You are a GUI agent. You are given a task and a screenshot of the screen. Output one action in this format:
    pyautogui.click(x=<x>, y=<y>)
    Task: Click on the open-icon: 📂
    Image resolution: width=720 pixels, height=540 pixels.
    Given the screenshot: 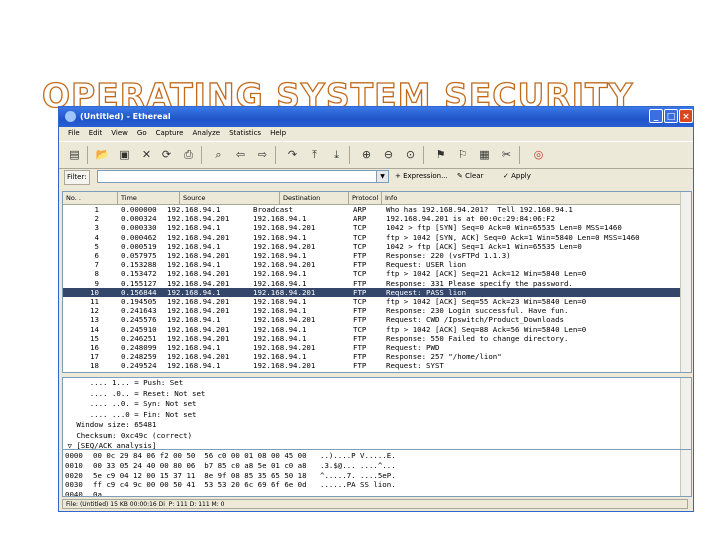 What is the action you would take?
    pyautogui.click(x=102, y=154)
    